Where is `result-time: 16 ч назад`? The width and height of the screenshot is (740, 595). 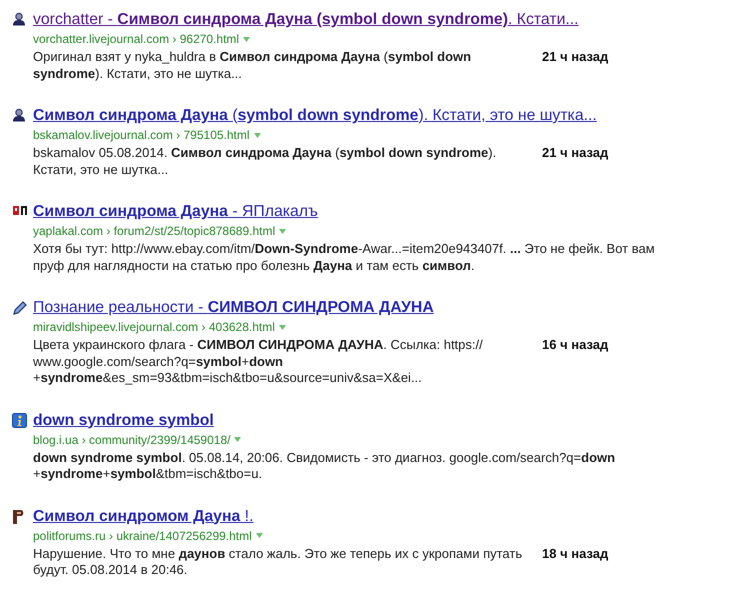
result-time: 16 ч назад is located at coordinates (575, 345).